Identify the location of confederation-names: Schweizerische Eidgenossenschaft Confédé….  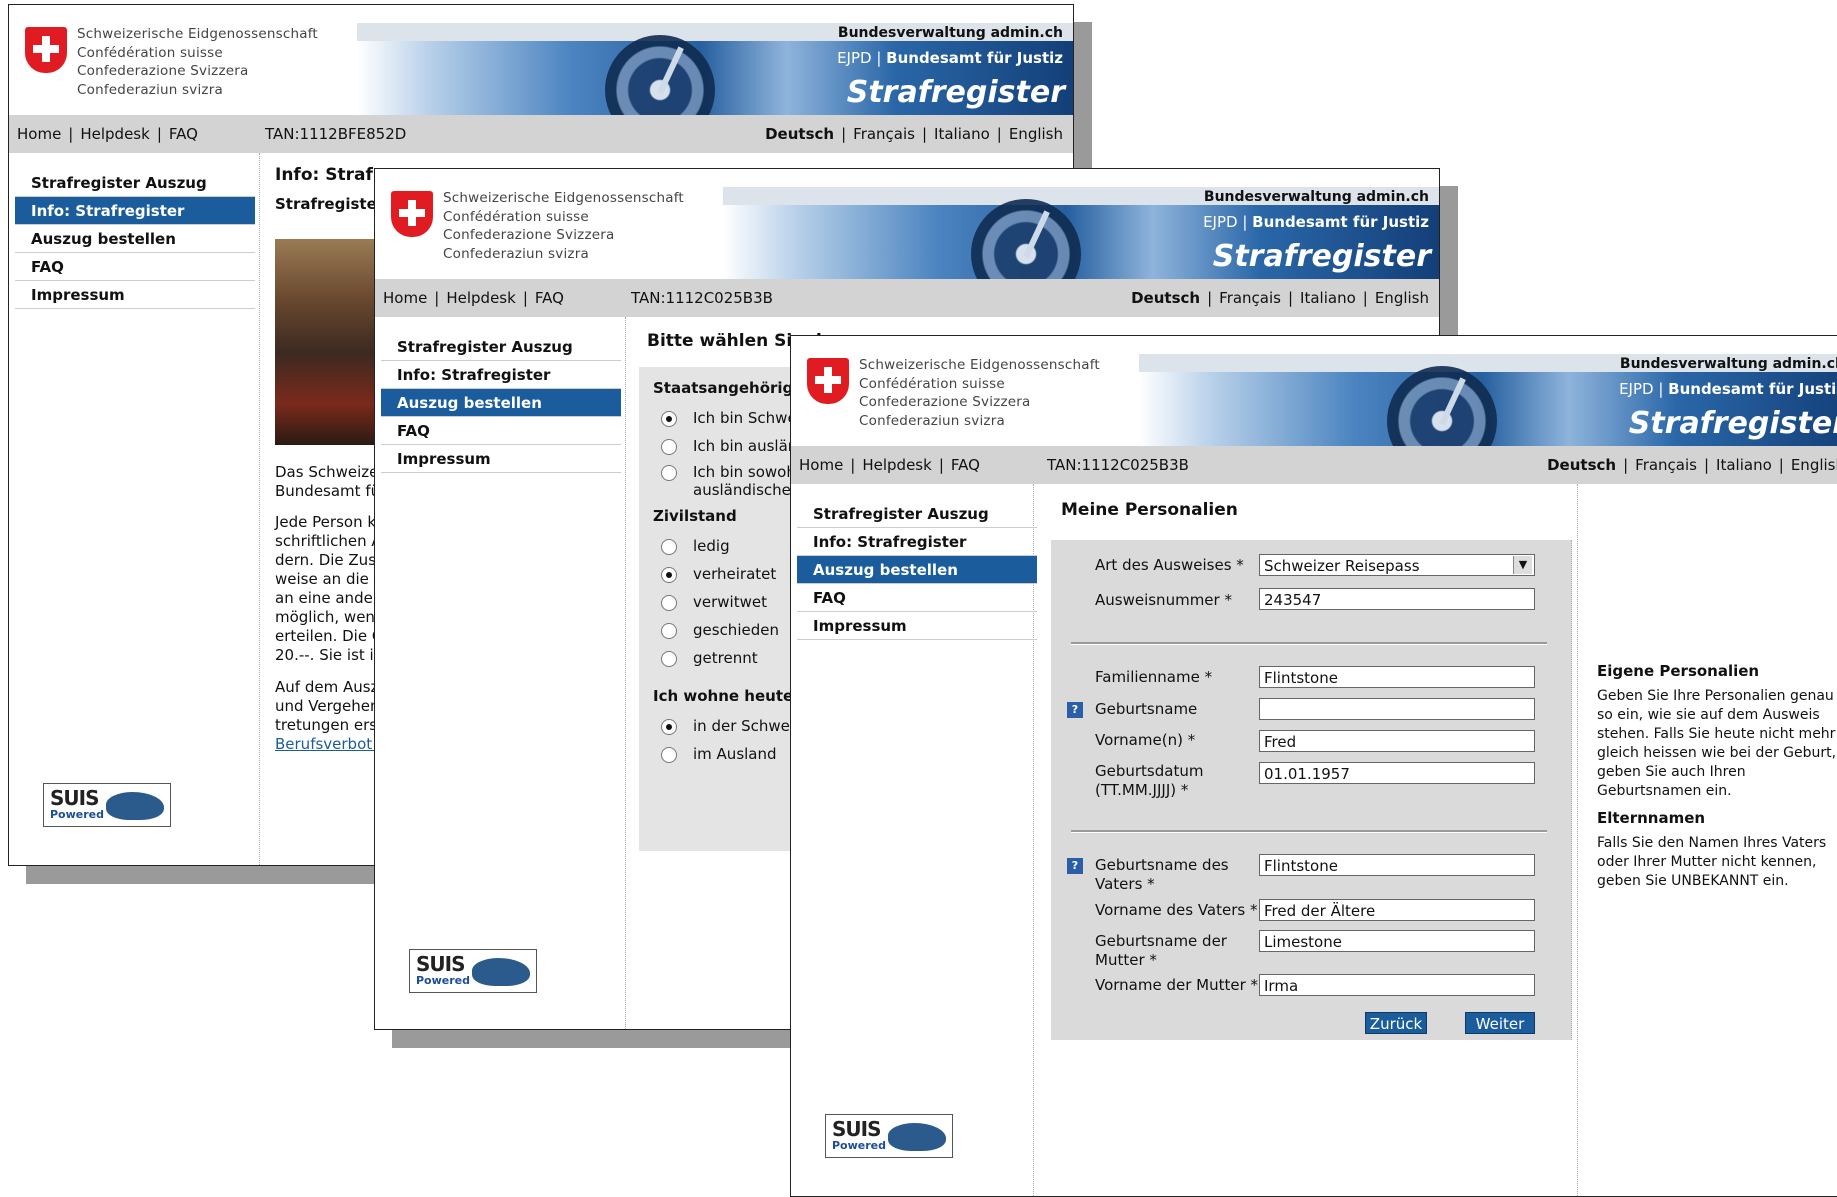
(197, 62).